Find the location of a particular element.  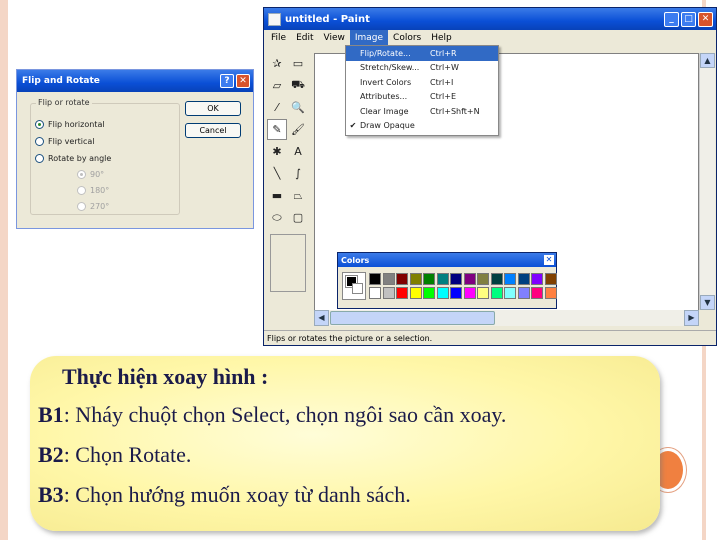

scroll-down-icon: ▼ is located at coordinates (707, 302).